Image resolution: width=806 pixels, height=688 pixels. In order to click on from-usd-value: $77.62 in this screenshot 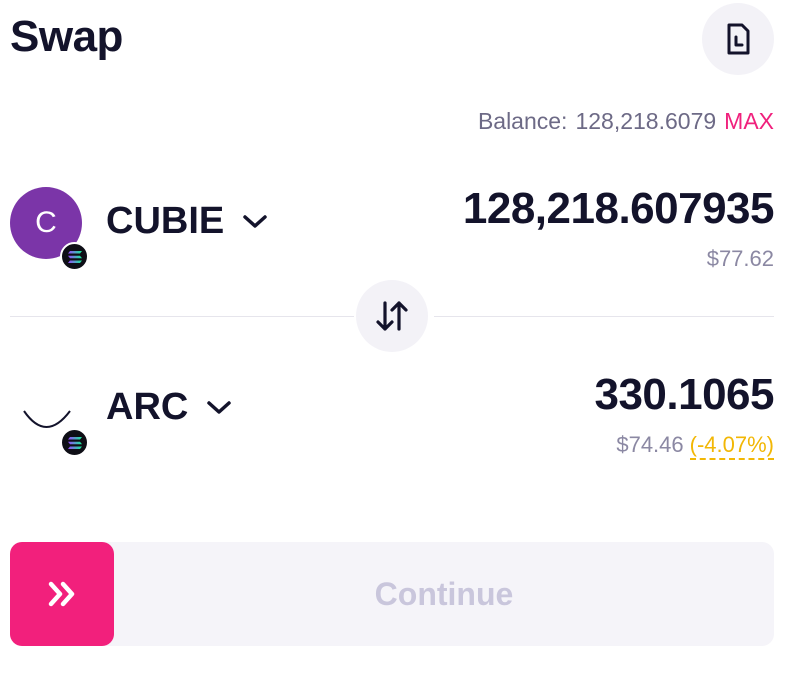, I will do `click(740, 259)`.